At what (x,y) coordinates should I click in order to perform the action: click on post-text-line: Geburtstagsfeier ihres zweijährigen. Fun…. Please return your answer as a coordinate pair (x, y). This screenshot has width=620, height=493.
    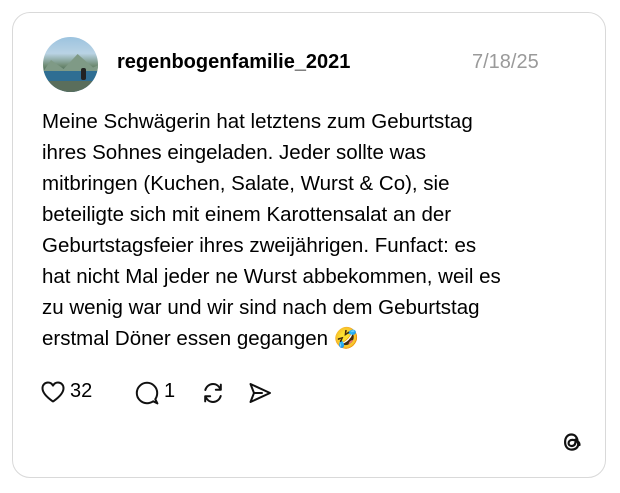
    Looking at the image, I should click on (259, 245).